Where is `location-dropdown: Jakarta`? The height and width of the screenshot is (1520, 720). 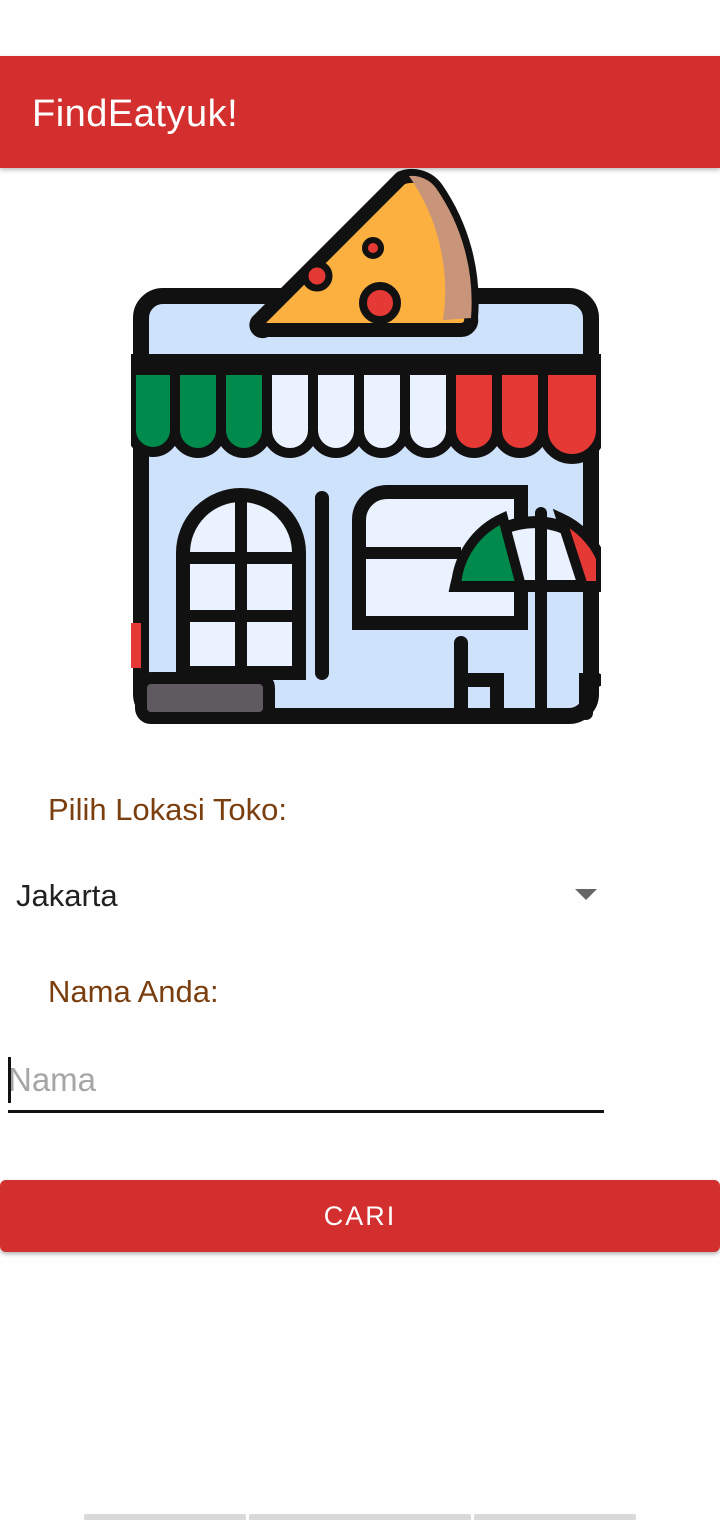 location-dropdown: Jakarta is located at coordinates (310, 897).